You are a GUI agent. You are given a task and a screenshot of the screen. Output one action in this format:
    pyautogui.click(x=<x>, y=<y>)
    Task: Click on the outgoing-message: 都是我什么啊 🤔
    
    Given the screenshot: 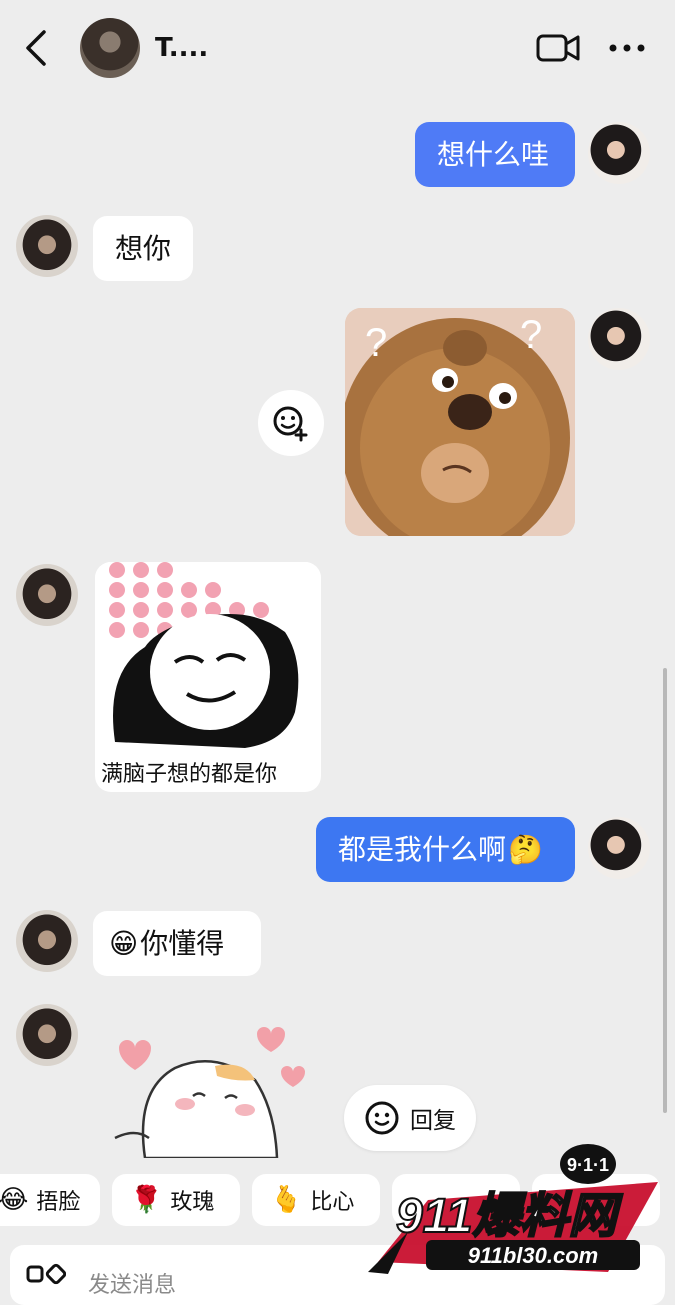 What is the action you would take?
    pyautogui.click(x=445, y=849)
    